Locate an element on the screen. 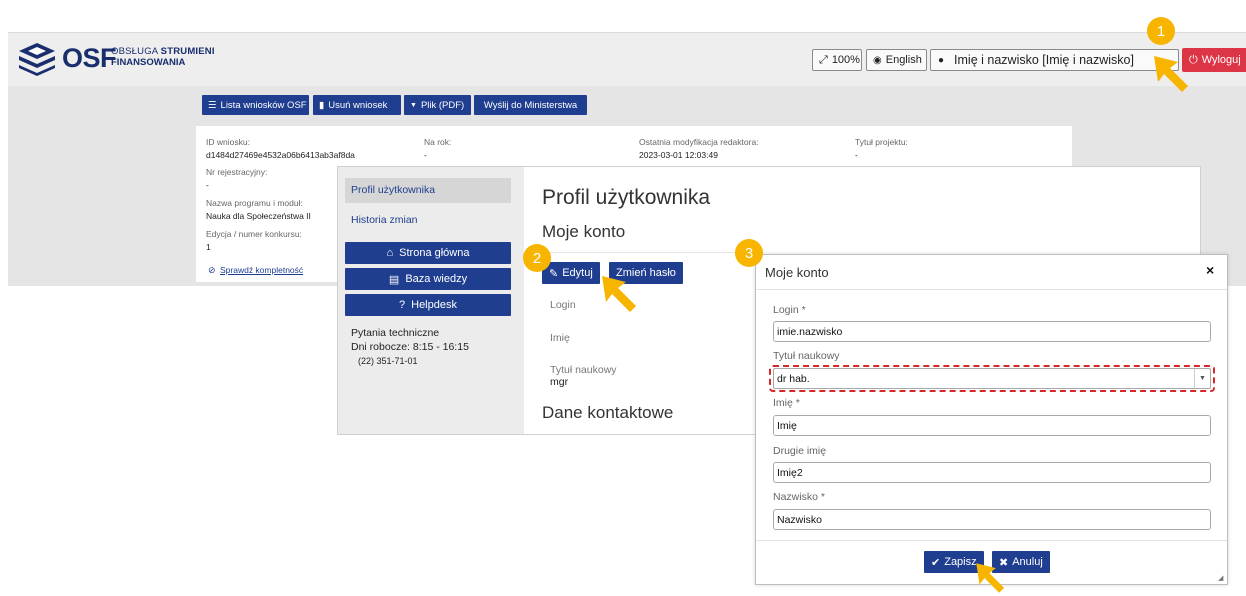  login-input: imie.nazwisko is located at coordinates (992, 331).